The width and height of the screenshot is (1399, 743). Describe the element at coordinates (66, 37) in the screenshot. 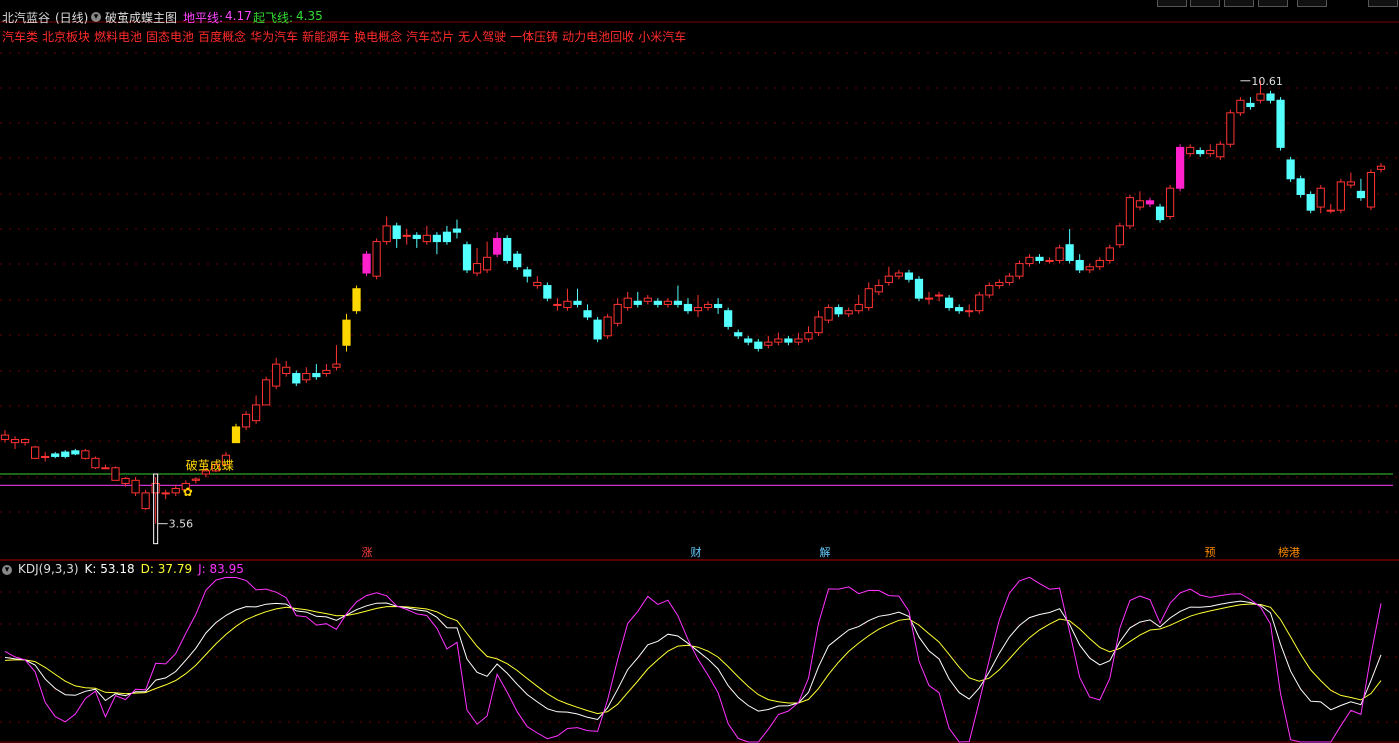

I see `concept-tag: 北京板块` at that location.